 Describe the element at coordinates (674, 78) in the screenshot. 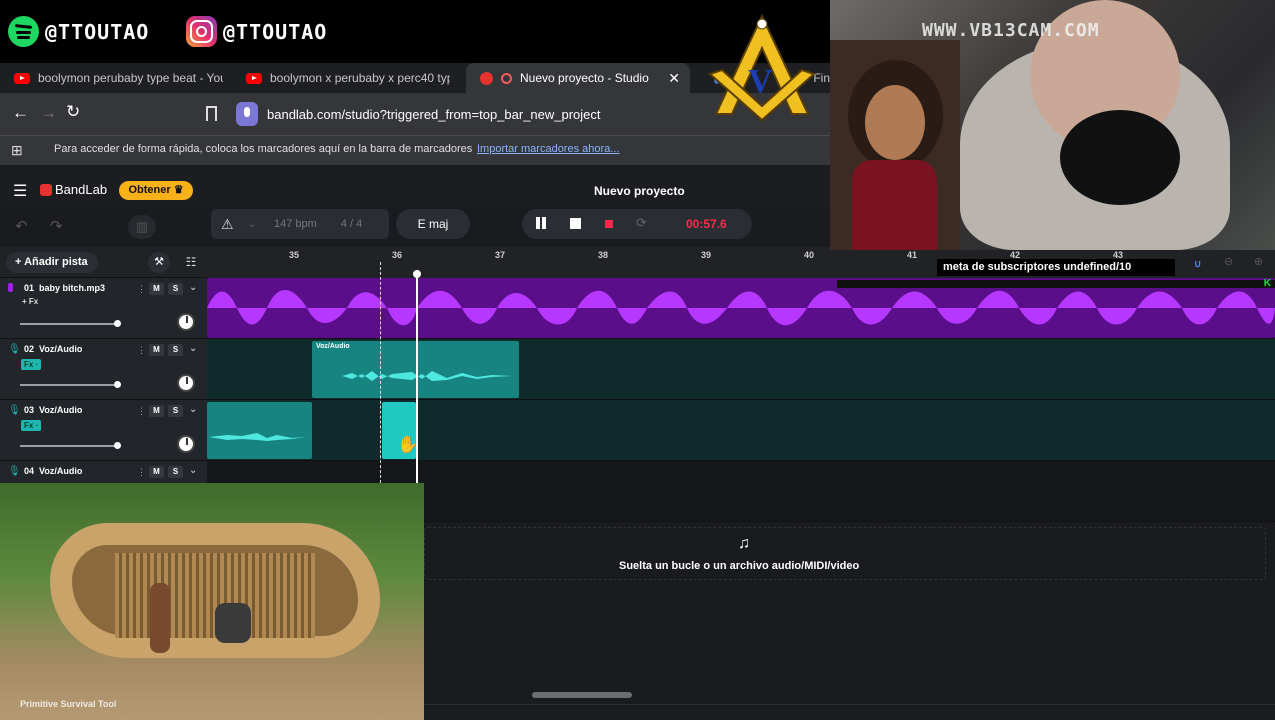

I see `close-tab-icon: ✕` at that location.